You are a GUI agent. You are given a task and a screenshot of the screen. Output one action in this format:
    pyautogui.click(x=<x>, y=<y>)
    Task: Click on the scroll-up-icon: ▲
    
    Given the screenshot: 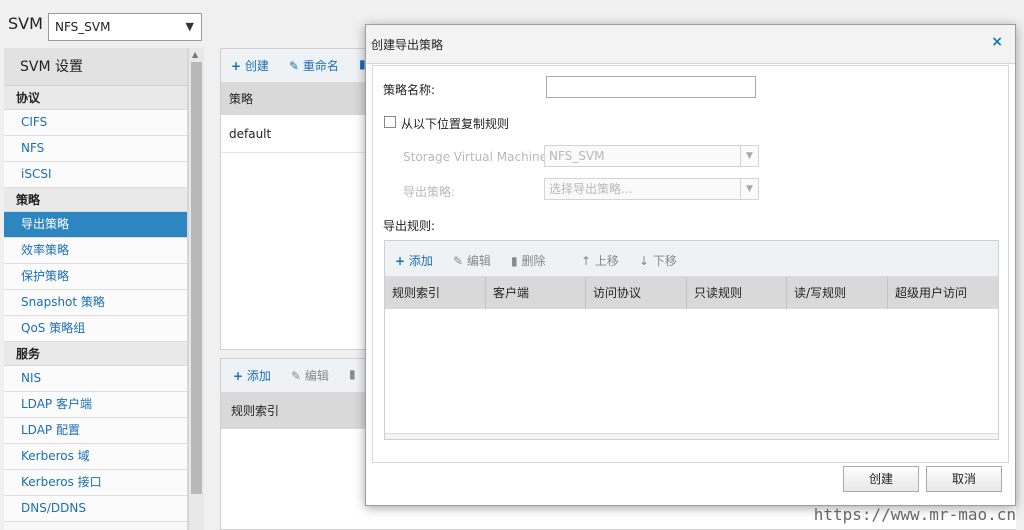 What is the action you would take?
    pyautogui.click(x=195, y=54)
    